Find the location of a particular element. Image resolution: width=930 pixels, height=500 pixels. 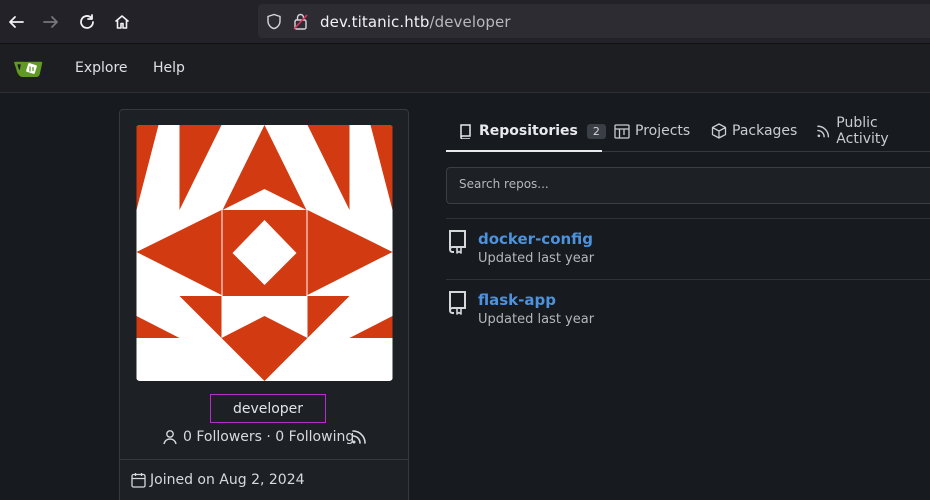

tab-projects-label: Projects is located at coordinates (663, 131).